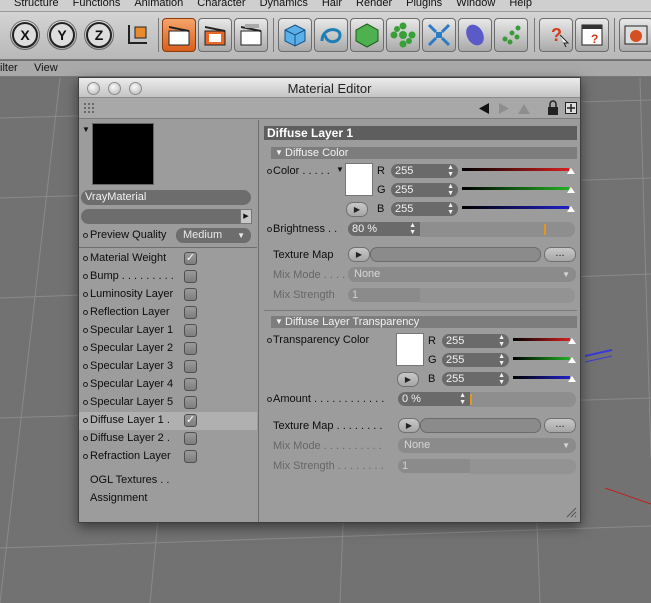 Image resolution: width=651 pixels, height=603 pixels. What do you see at coordinates (409, 425) in the screenshot?
I see `texture-map-2-arrow-button: ▶` at bounding box center [409, 425].